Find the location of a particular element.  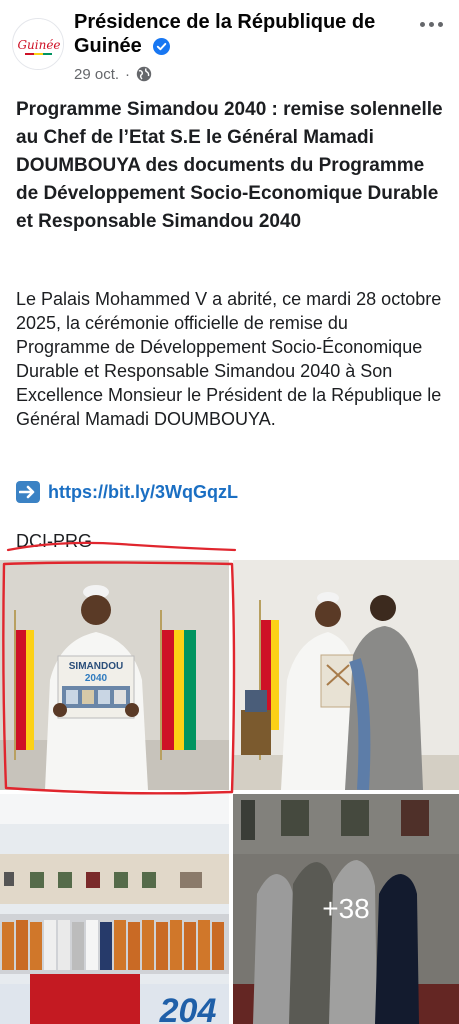

photo-4: +38 is located at coordinates (346, 909).